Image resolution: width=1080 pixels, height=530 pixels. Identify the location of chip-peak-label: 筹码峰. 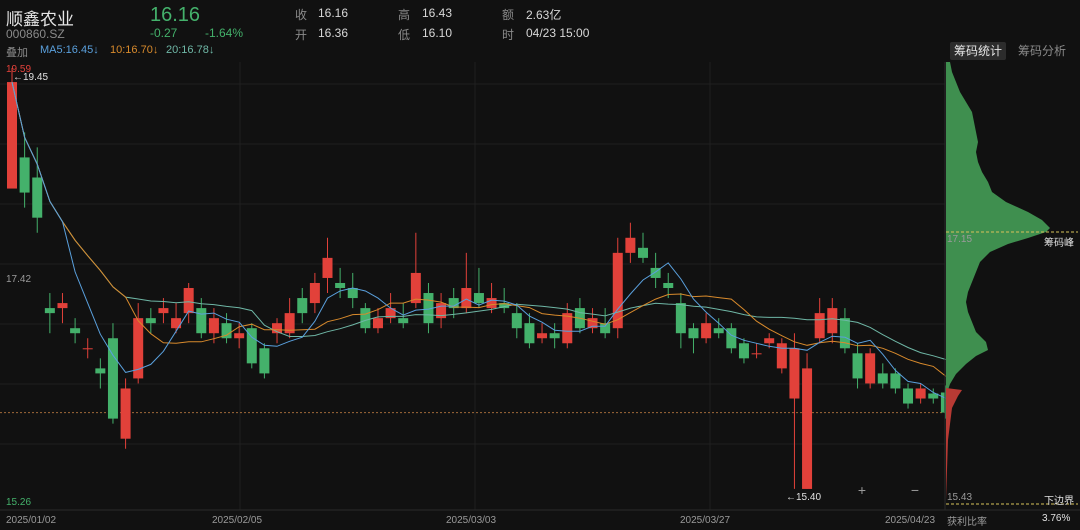
(1059, 243).